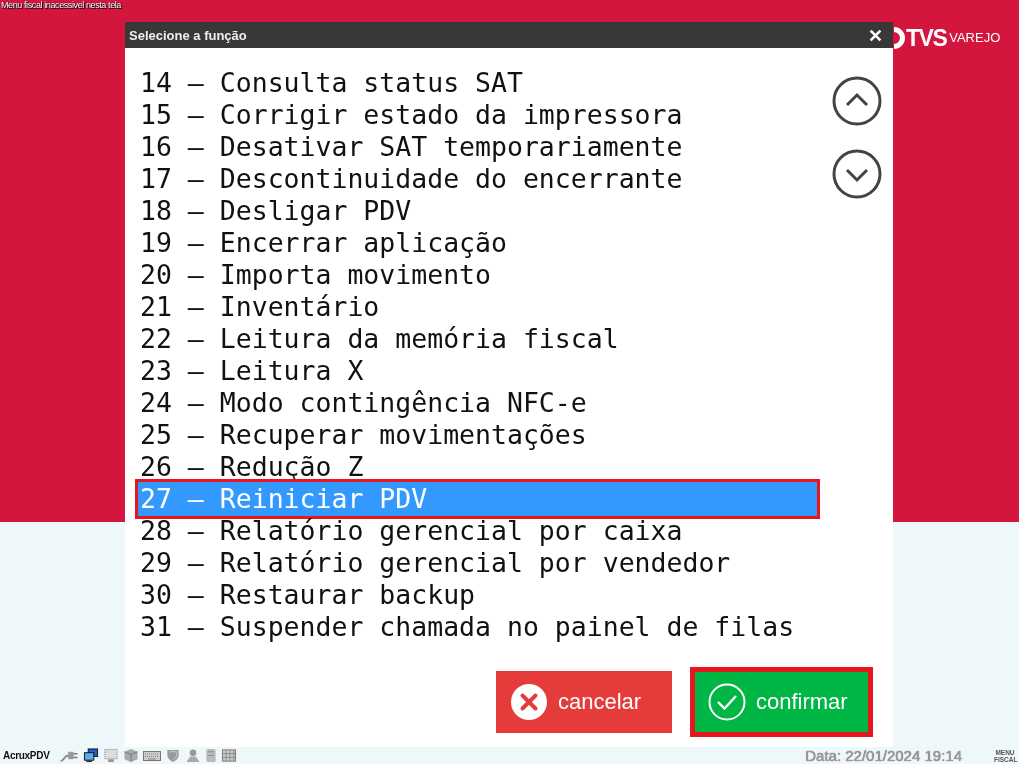 The image size is (1019, 764). What do you see at coordinates (477, 595) in the screenshot?
I see `option-item: 30 – Restaurar backup` at bounding box center [477, 595].